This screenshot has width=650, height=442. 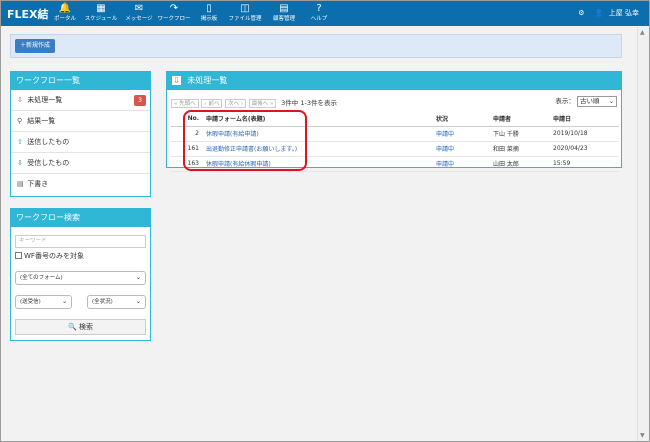 What do you see at coordinates (284, 8) in the screenshot?
I see `customer-list-icon: ▤` at bounding box center [284, 8].